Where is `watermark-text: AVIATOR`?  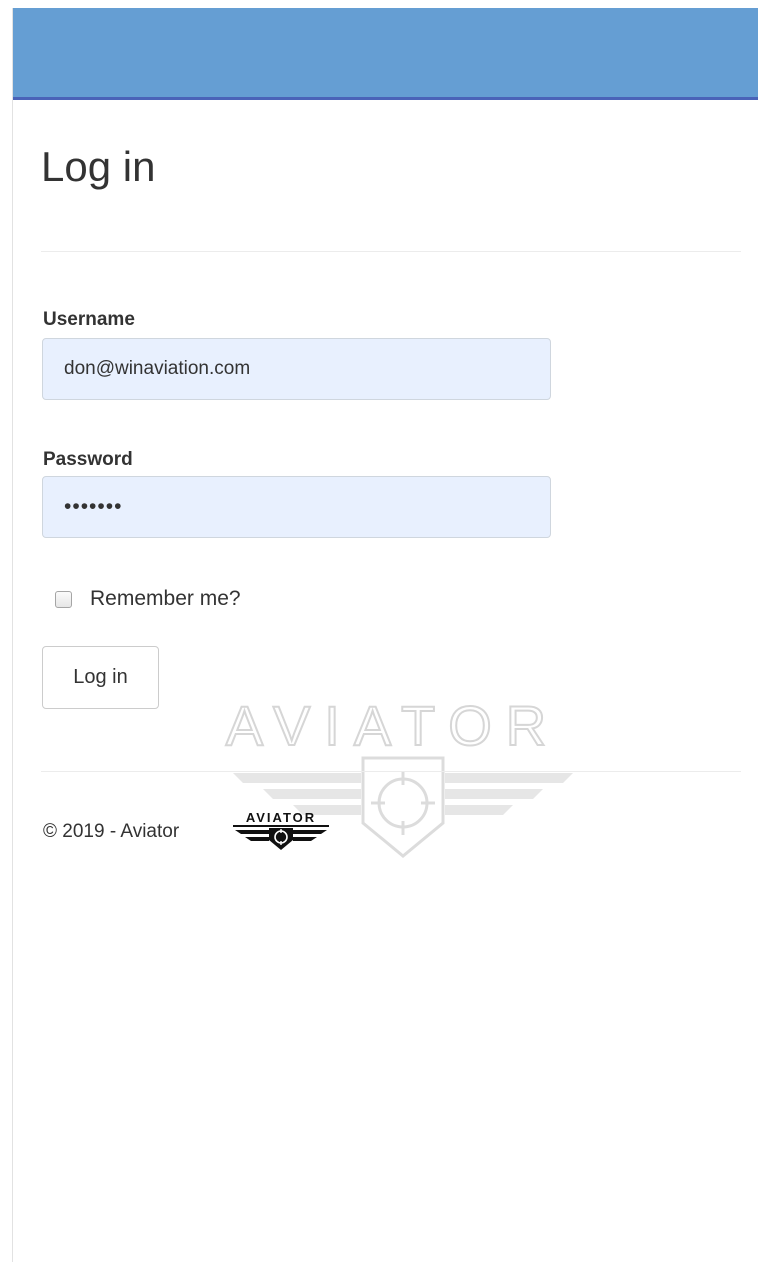 watermark-text: AVIATOR is located at coordinates (393, 725).